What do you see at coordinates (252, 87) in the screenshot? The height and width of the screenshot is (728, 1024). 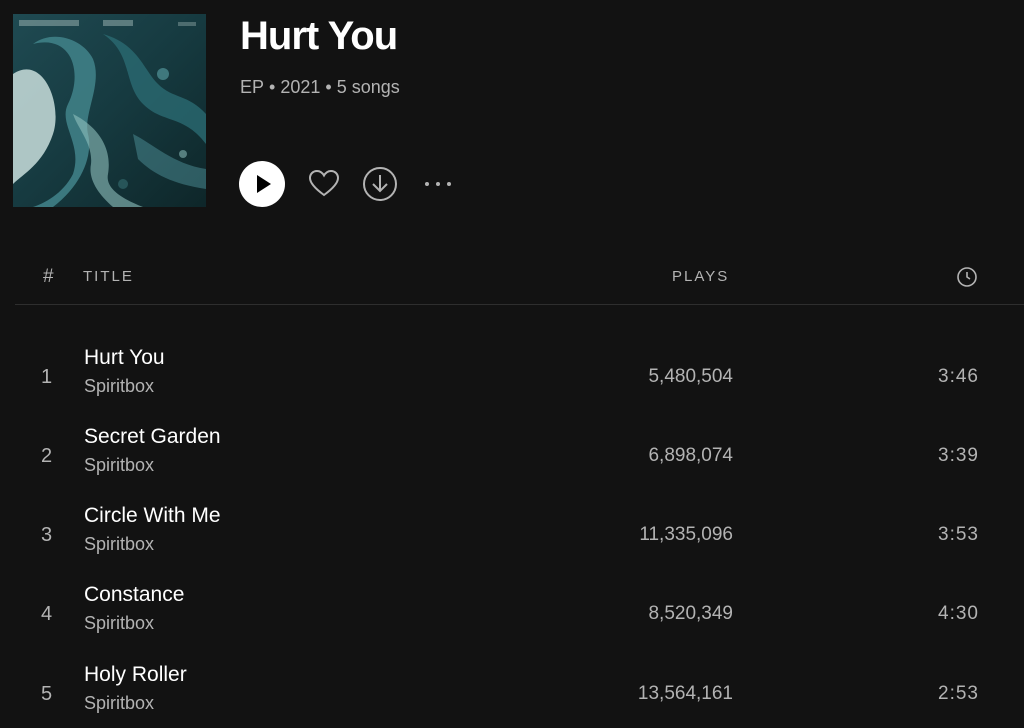 I see `album-type: EP` at bounding box center [252, 87].